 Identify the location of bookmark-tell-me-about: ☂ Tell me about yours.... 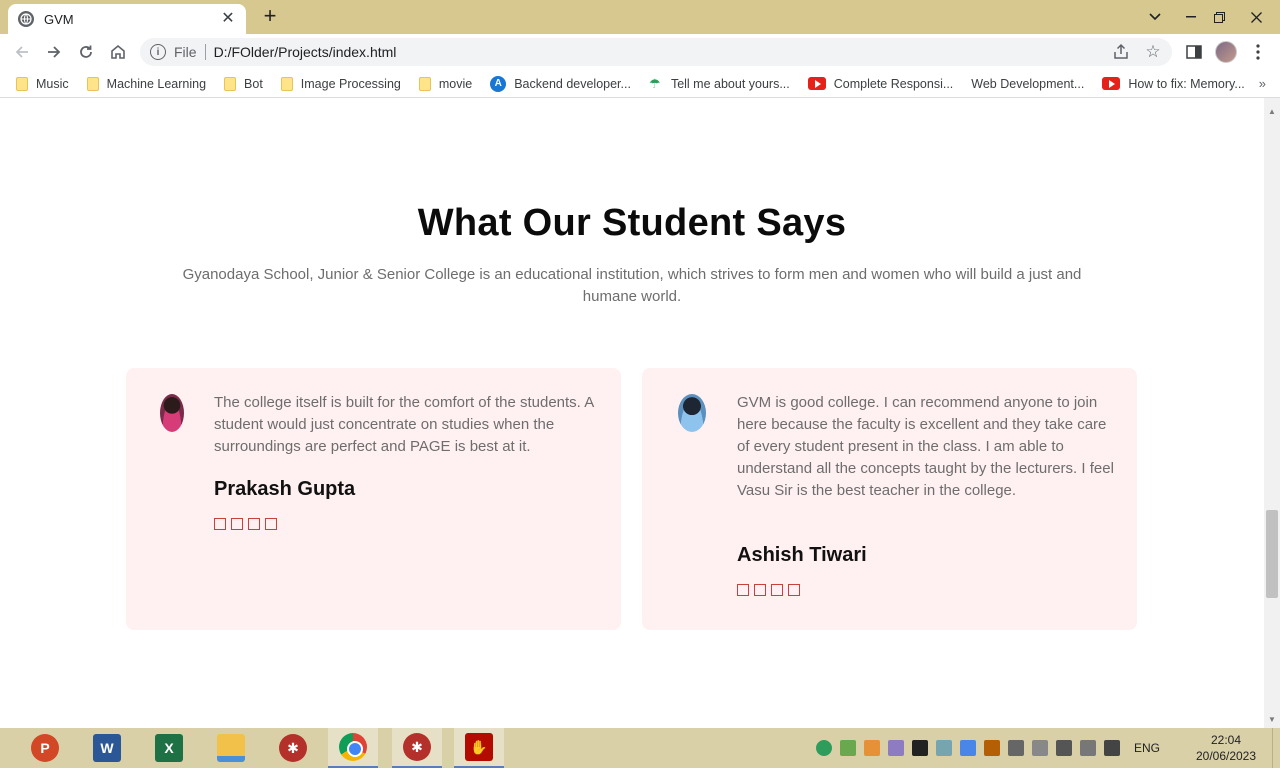
(719, 83).